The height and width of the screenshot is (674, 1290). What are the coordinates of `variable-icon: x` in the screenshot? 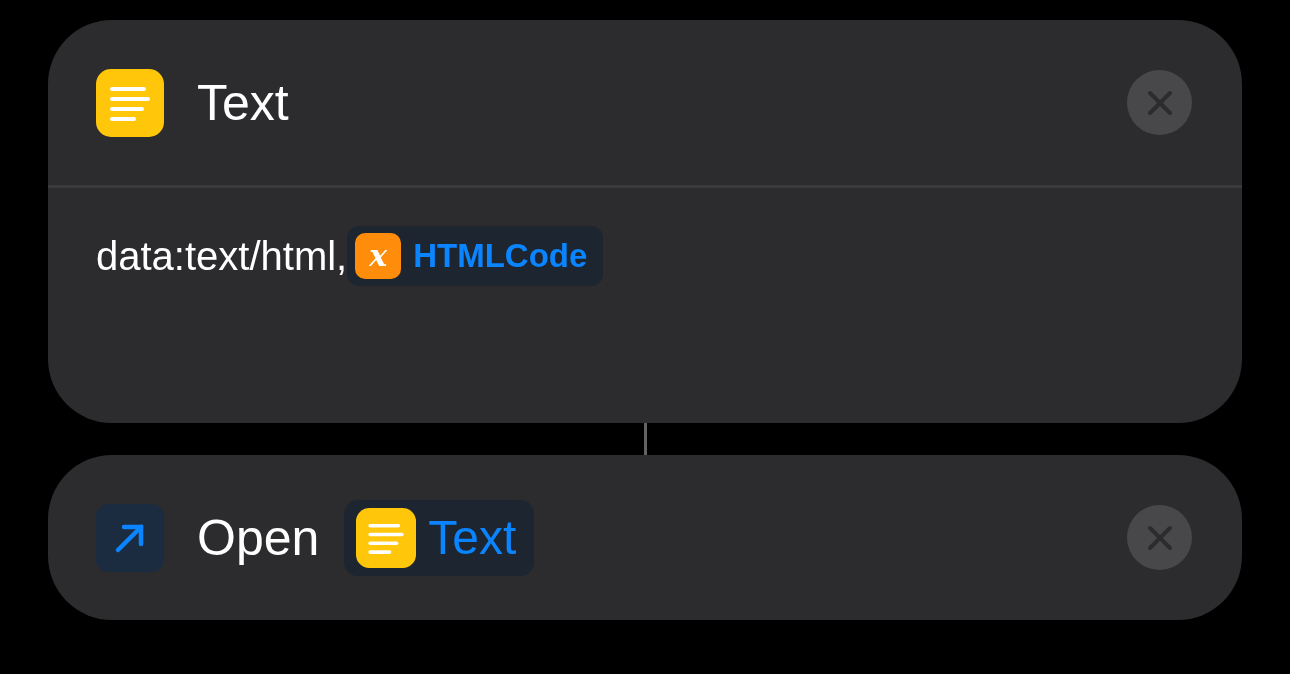 It's located at (378, 256).